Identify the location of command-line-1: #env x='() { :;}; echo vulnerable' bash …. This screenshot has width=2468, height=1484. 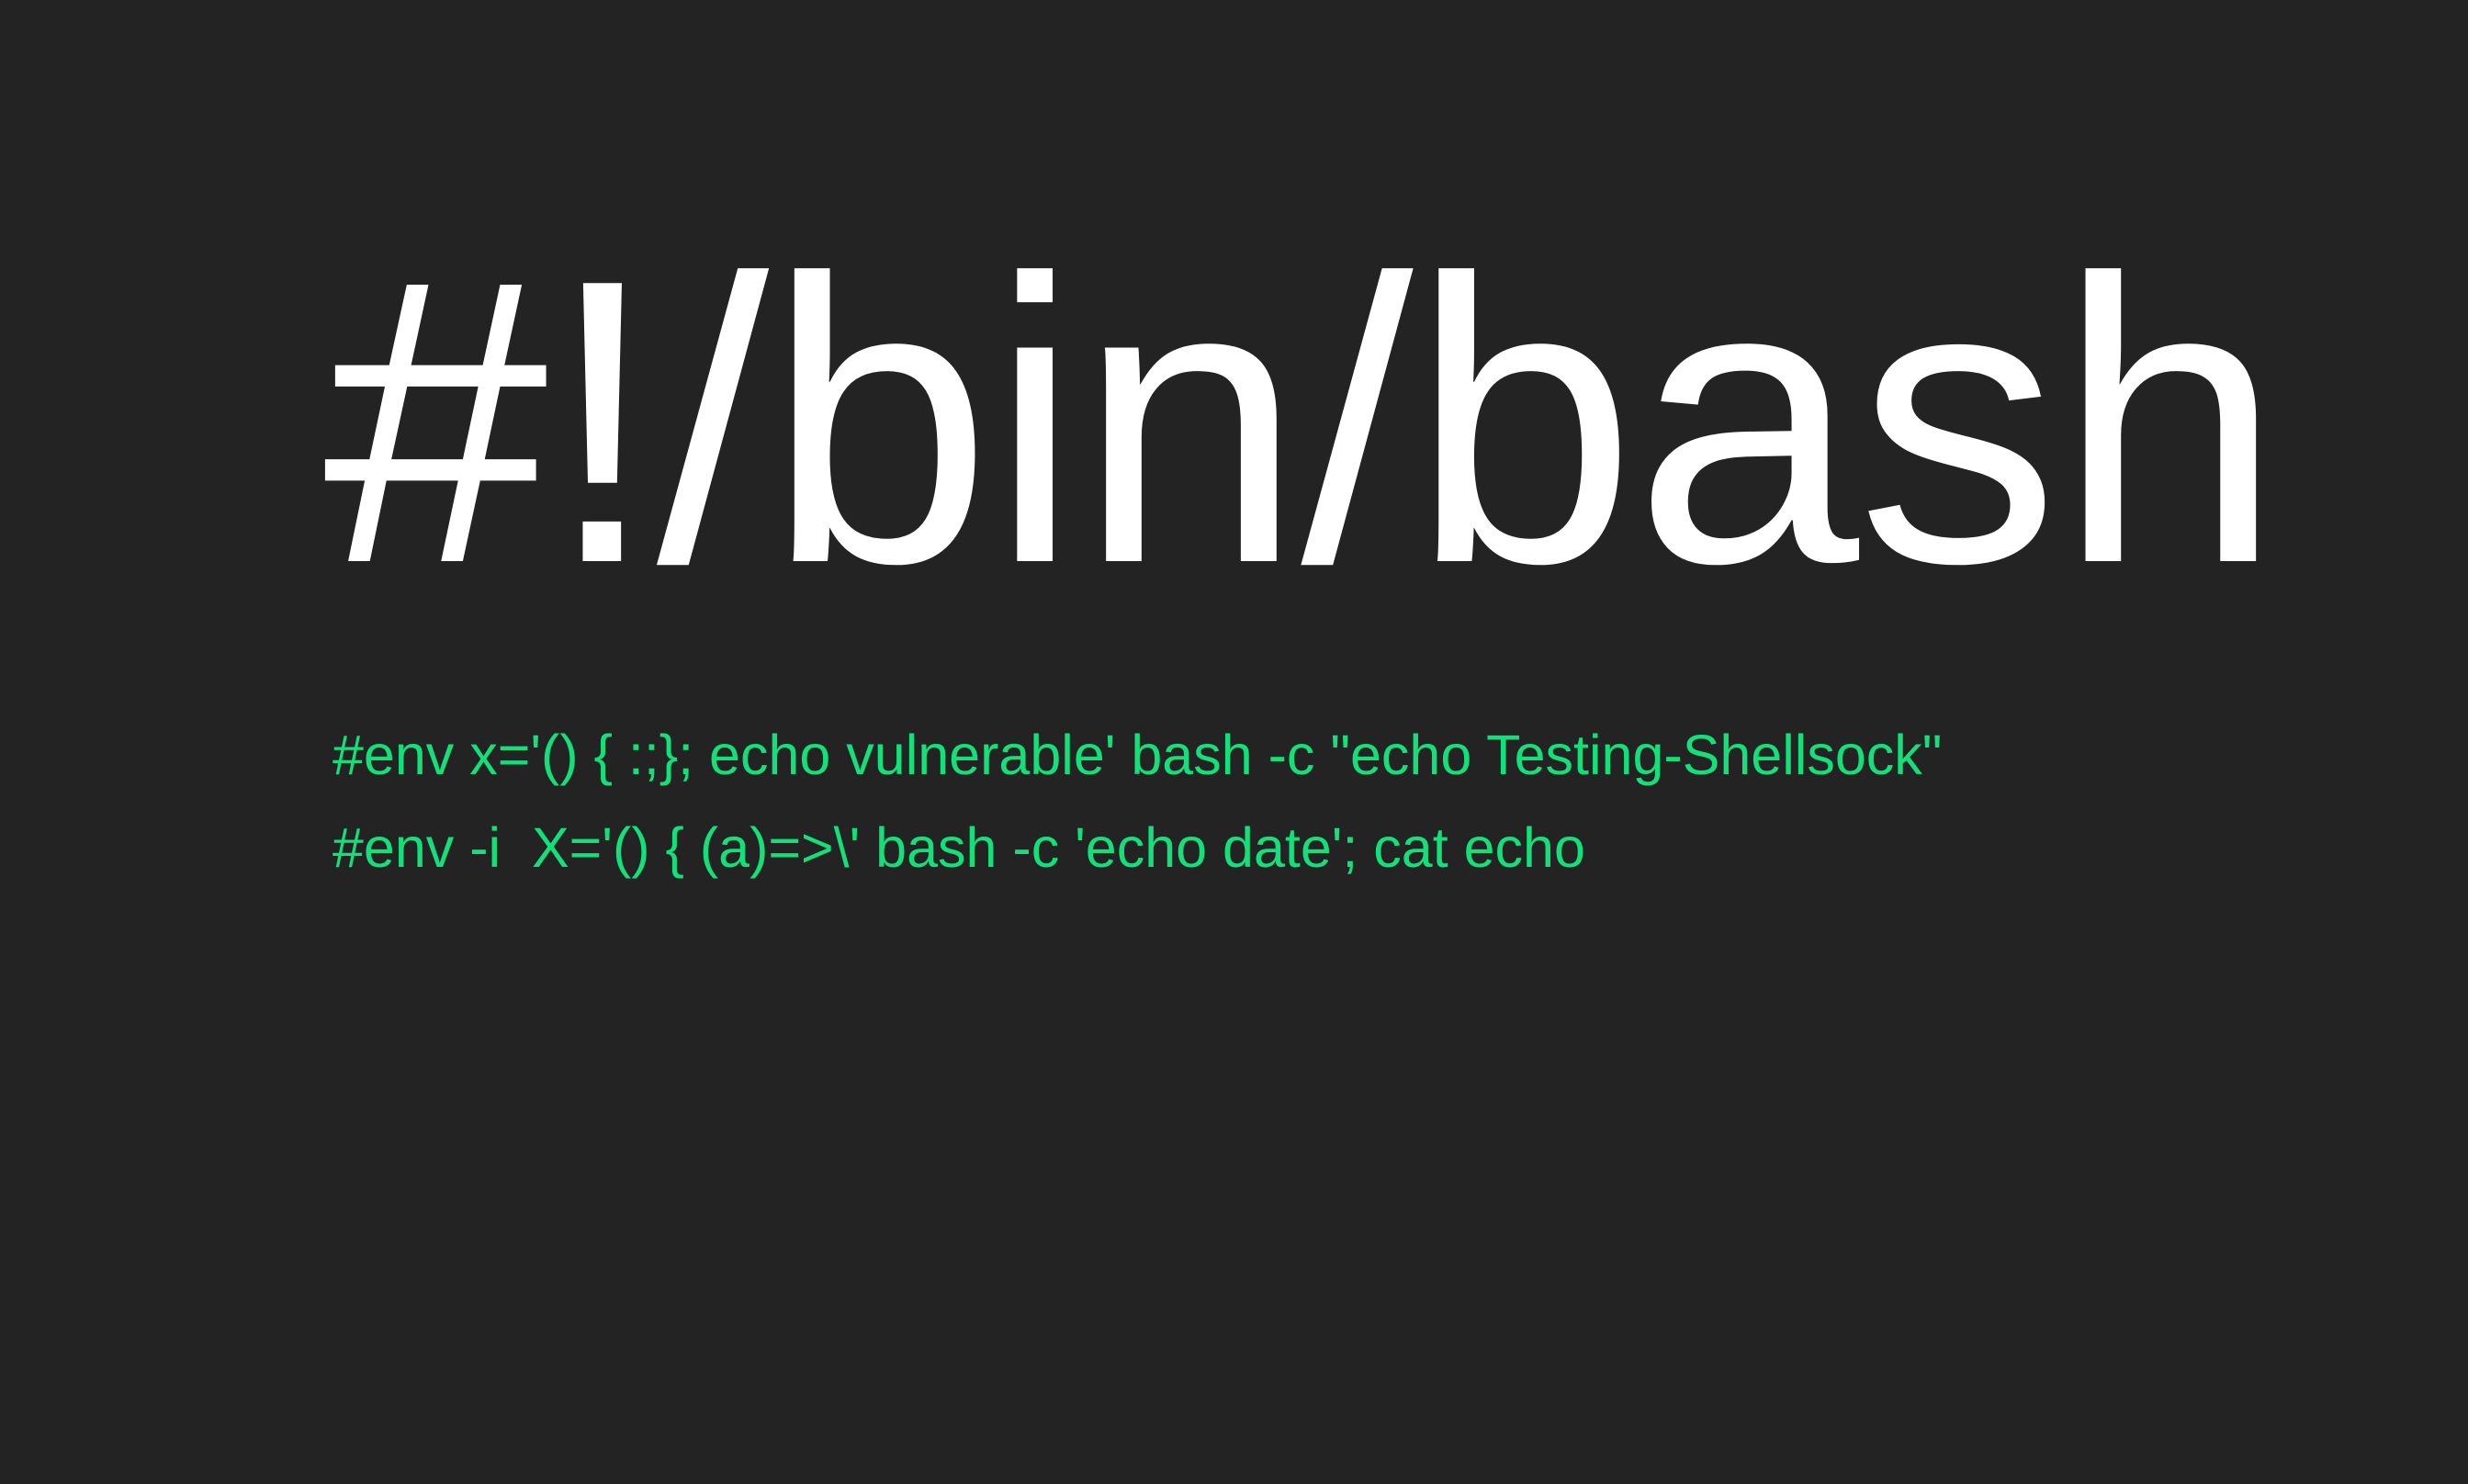
(1137, 755).